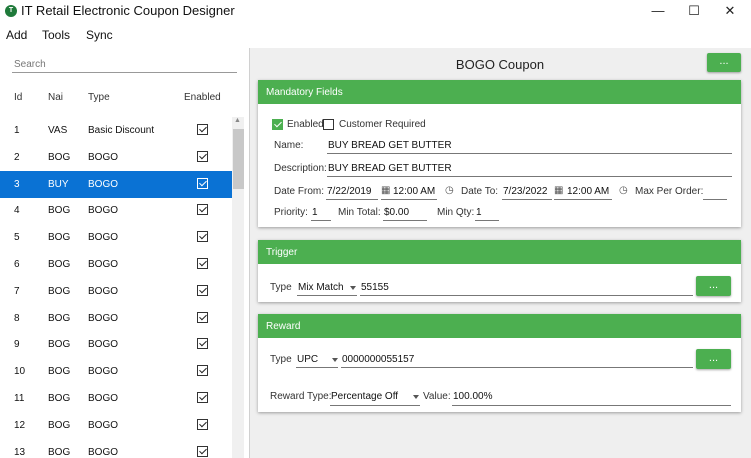 The height and width of the screenshot is (458, 751). What do you see at coordinates (694, 11) in the screenshot?
I see `maximize-button: ☐` at bounding box center [694, 11].